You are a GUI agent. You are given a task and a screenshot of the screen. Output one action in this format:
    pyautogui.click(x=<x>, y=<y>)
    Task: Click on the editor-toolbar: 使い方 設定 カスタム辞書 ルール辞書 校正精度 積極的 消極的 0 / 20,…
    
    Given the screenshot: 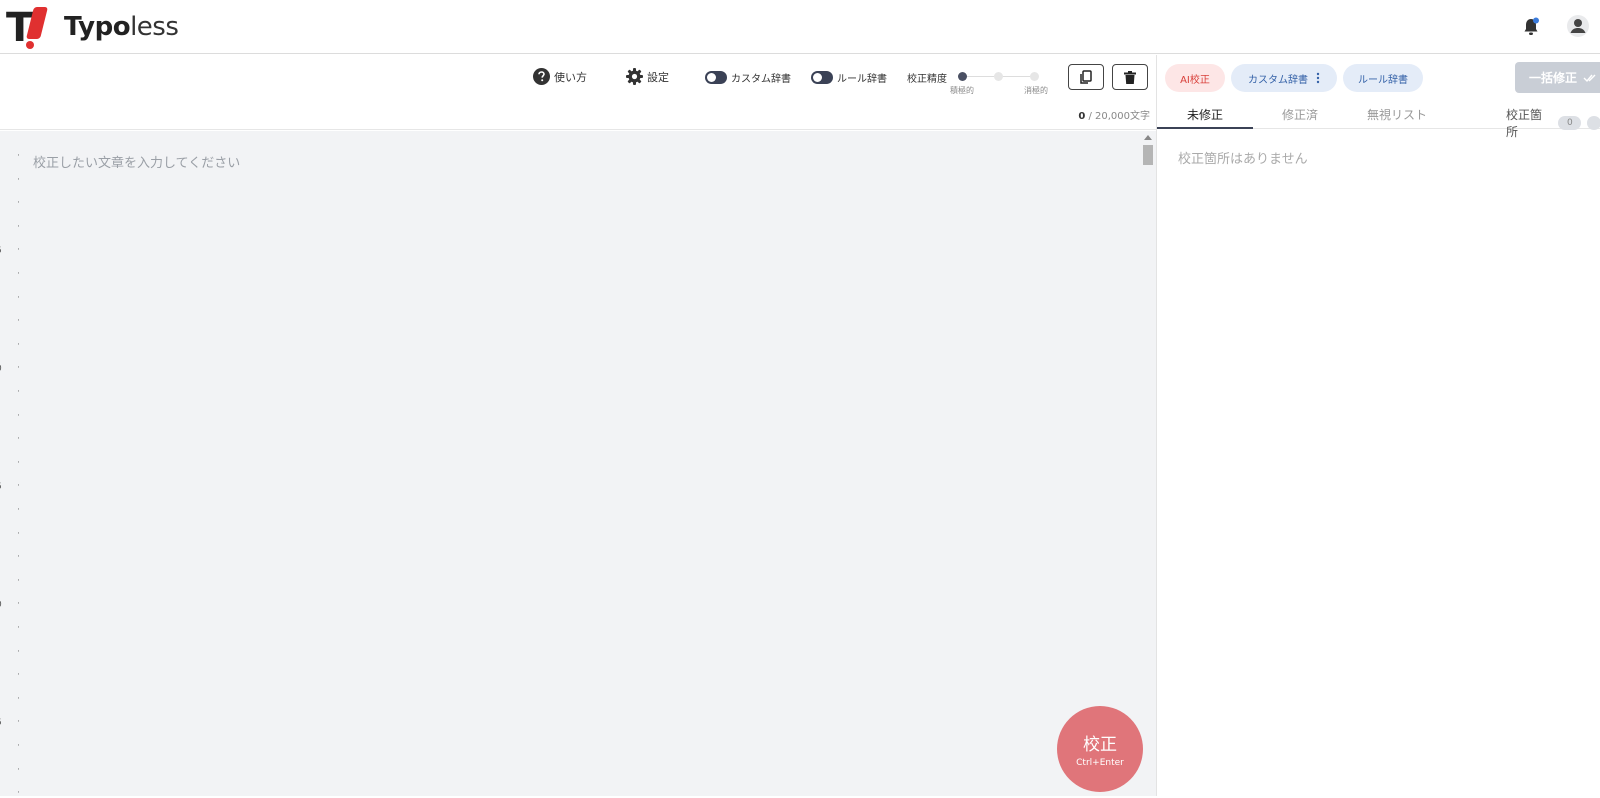 What is the action you would take?
    pyautogui.click(x=578, y=92)
    